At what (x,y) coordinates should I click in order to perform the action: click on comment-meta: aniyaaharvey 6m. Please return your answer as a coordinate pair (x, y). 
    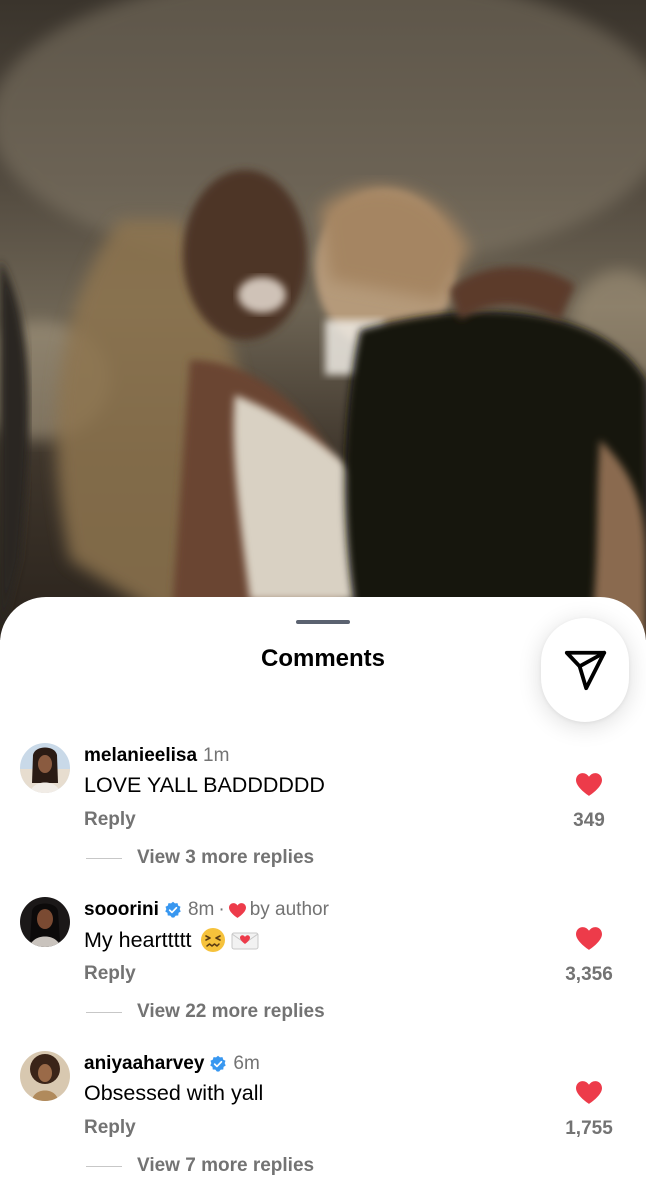
    Looking at the image, I should click on (172, 1064).